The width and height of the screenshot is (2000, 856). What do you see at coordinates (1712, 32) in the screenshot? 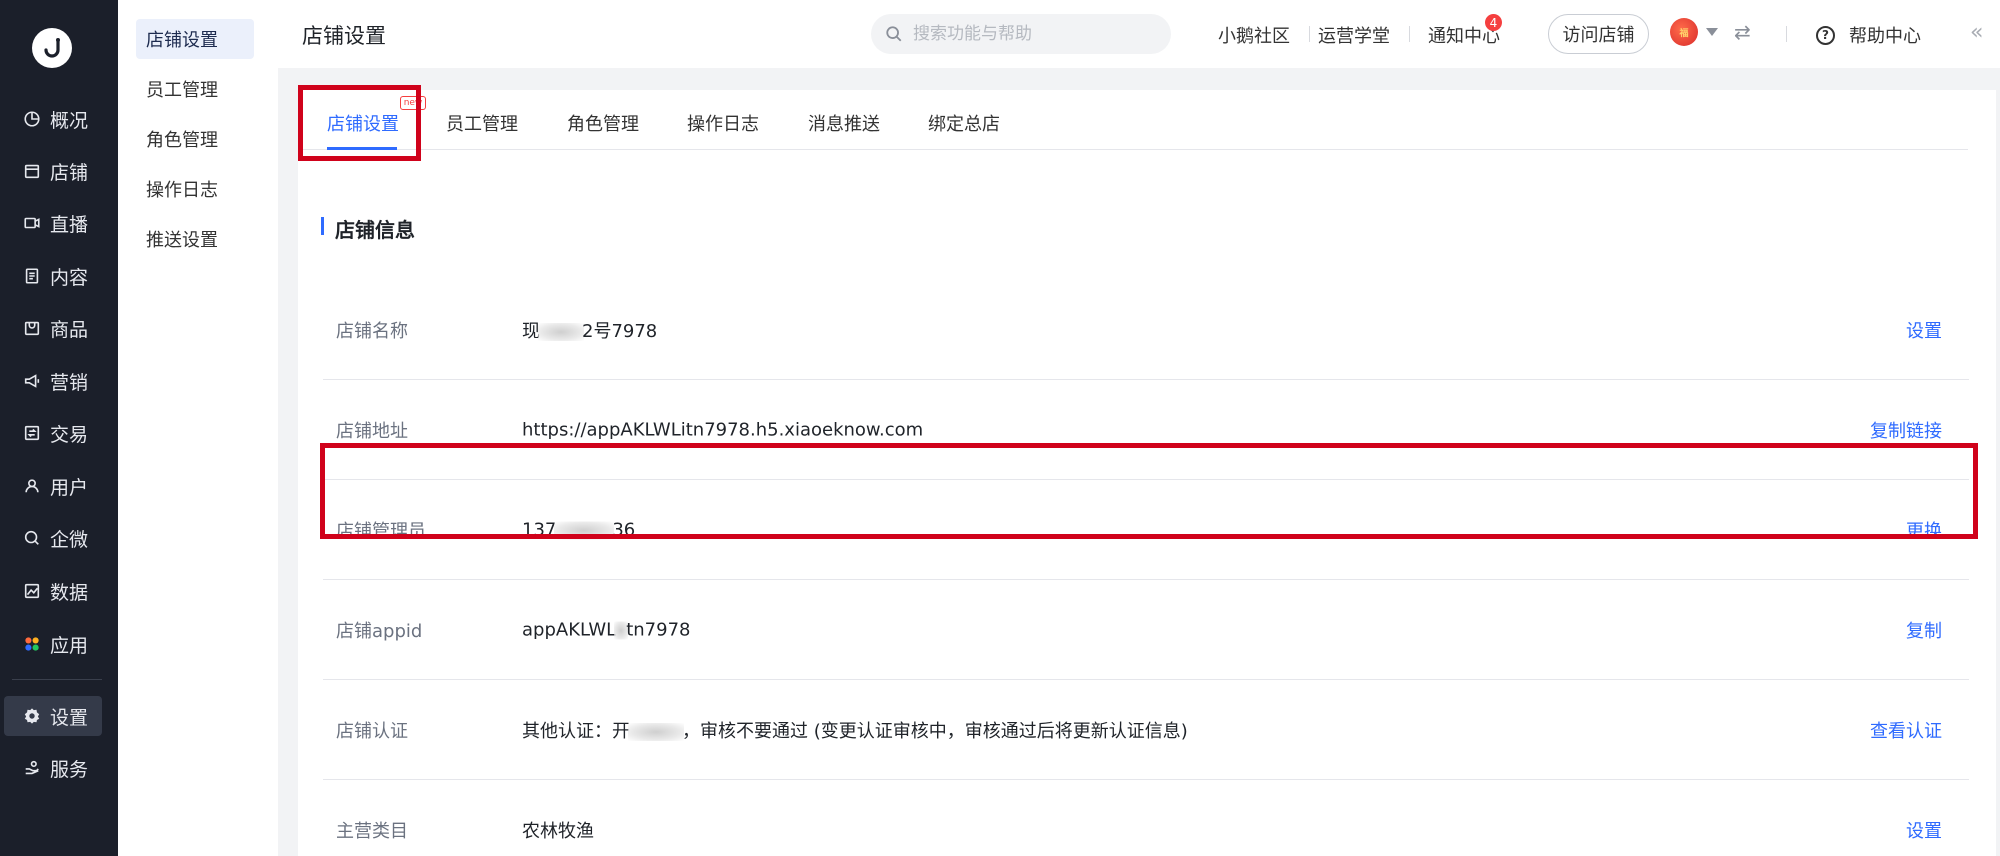
I see `chevron-down-icon` at bounding box center [1712, 32].